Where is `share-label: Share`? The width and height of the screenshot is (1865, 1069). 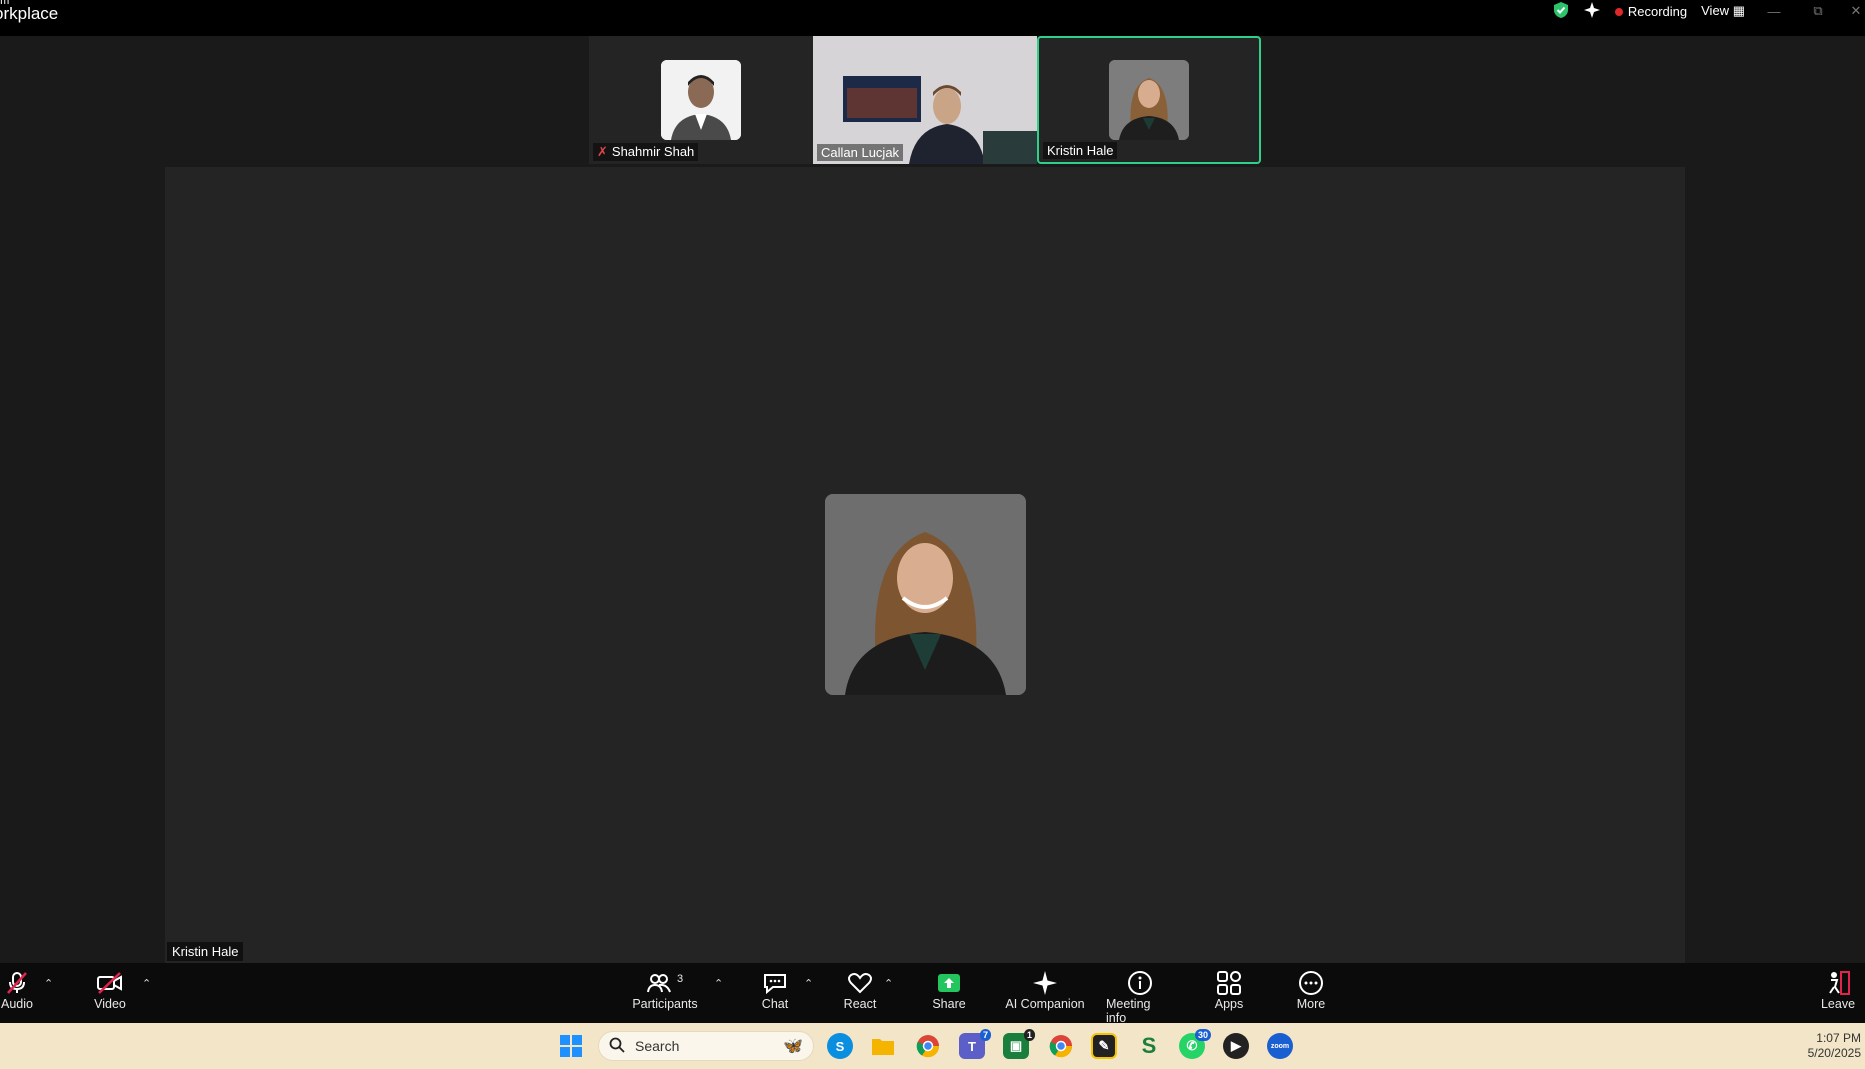
share-label: Share is located at coordinates (949, 1004).